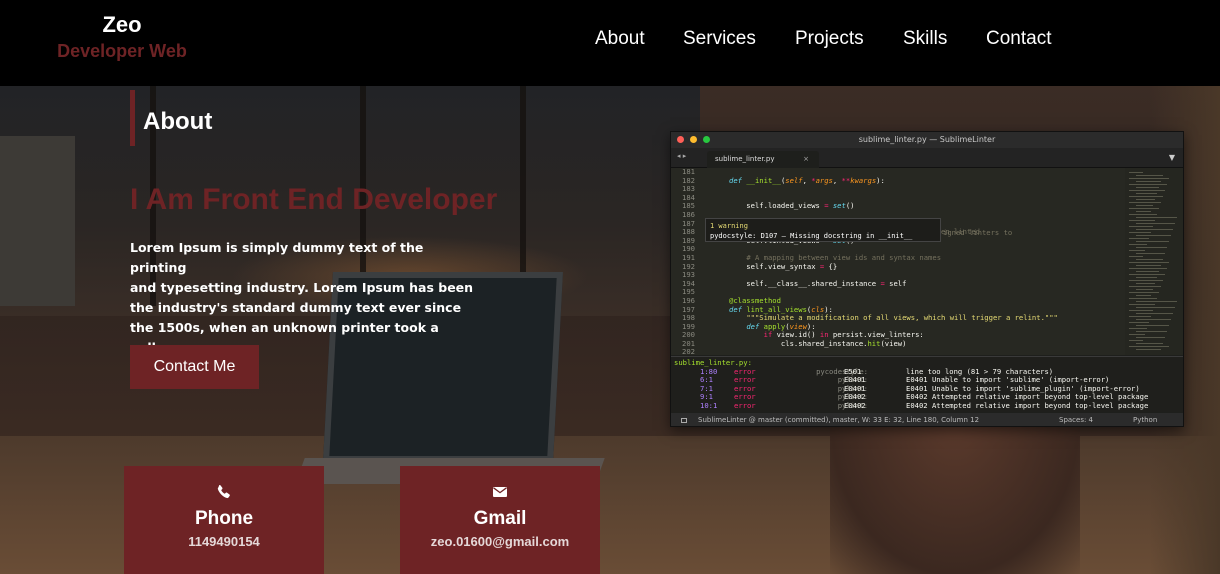  I want to click on envelope-icon, so click(500, 492).